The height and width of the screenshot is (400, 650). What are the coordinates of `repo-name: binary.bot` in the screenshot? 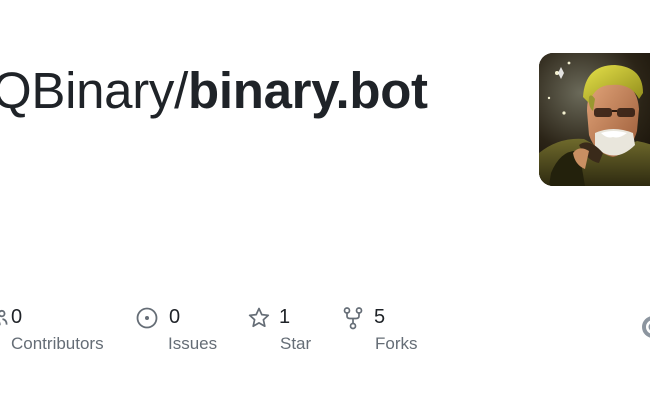 It's located at (308, 90).